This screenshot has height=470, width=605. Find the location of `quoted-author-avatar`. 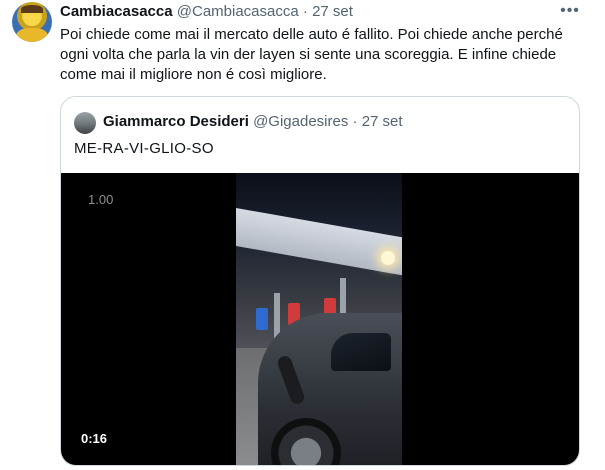

quoted-author-avatar is located at coordinates (85, 123).